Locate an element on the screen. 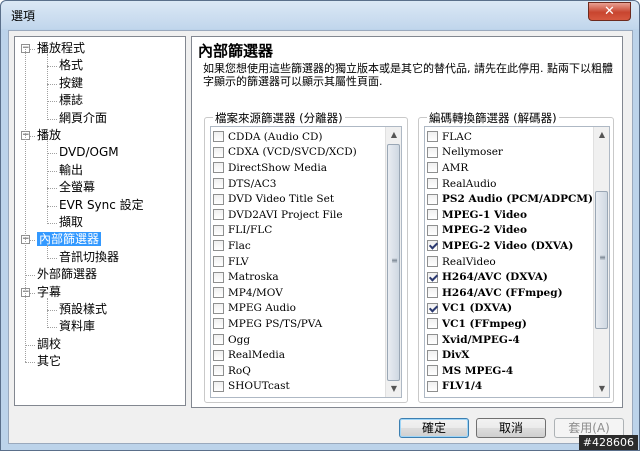 The width and height of the screenshot is (640, 451). tree-item: 標誌 is located at coordinates (71, 100).